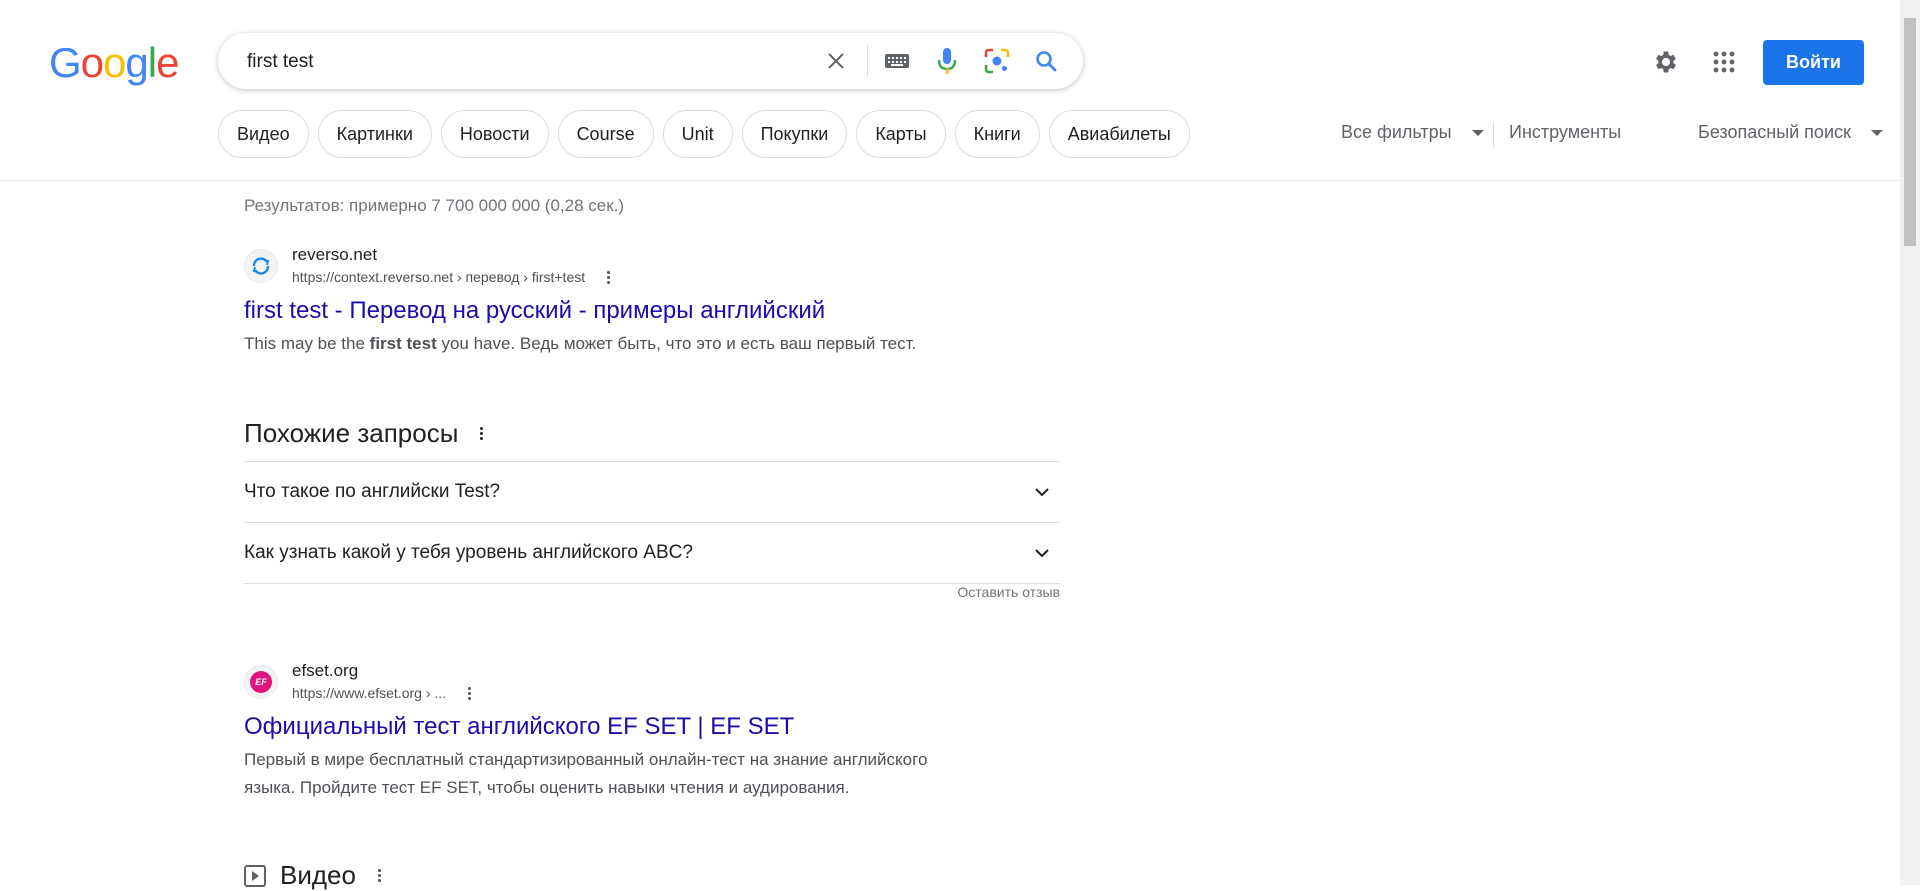 The height and width of the screenshot is (891, 1920). I want to click on all-filters-dropdown: Все фильтры, so click(1412, 132).